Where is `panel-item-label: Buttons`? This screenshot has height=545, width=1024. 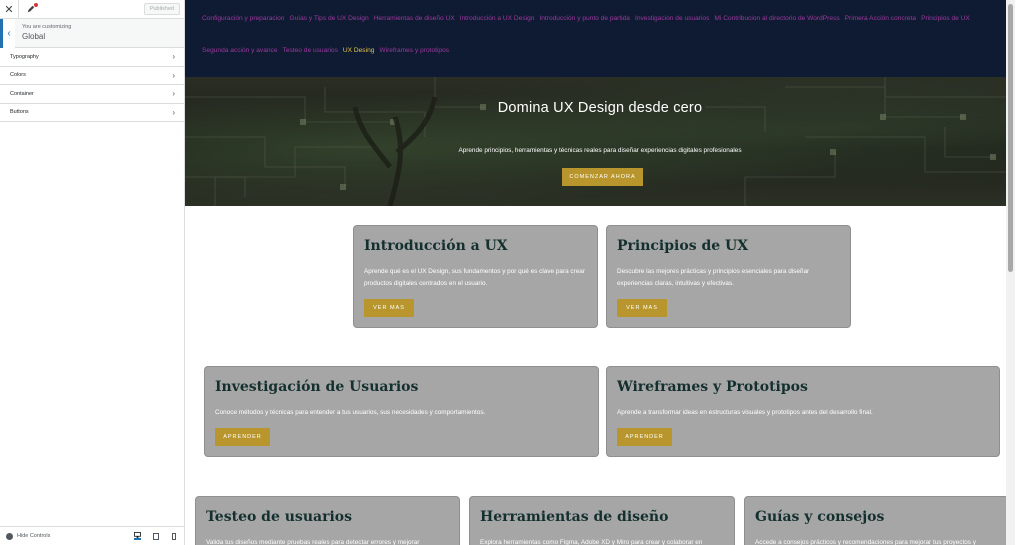 panel-item-label: Buttons is located at coordinates (19, 112).